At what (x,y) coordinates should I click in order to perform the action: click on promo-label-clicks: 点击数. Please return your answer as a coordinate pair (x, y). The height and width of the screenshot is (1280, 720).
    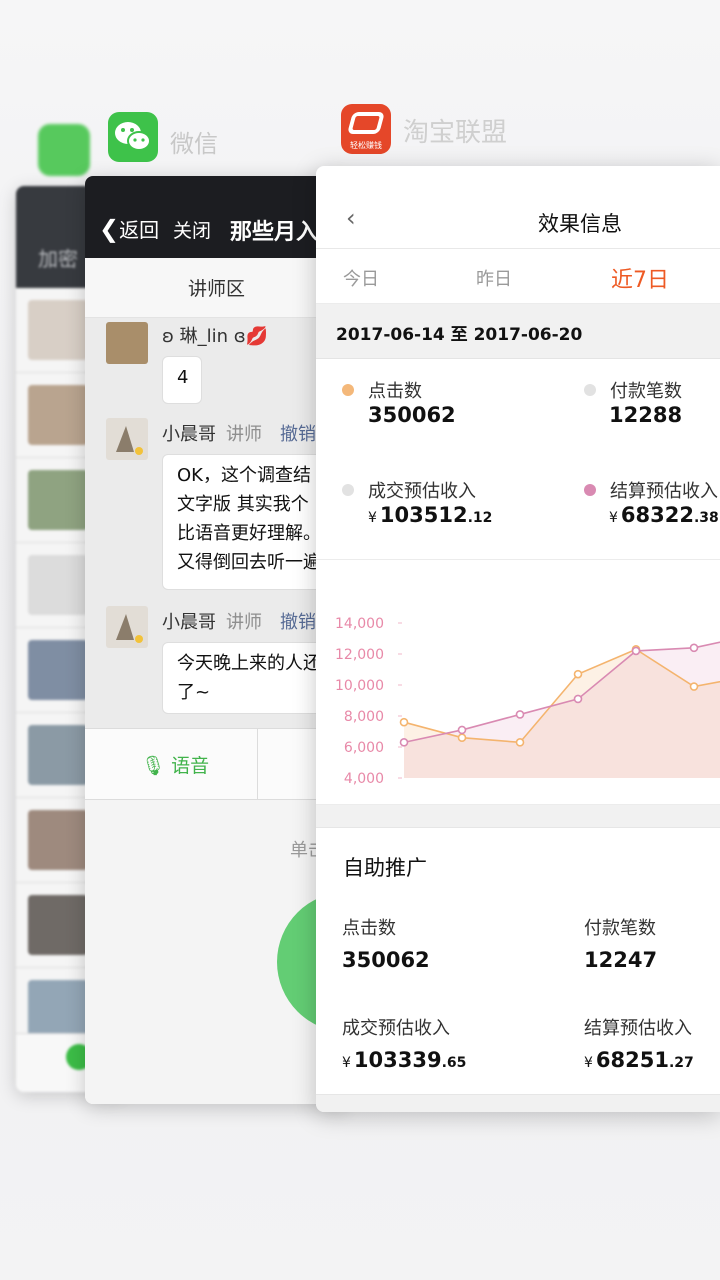
    Looking at the image, I should click on (369, 928).